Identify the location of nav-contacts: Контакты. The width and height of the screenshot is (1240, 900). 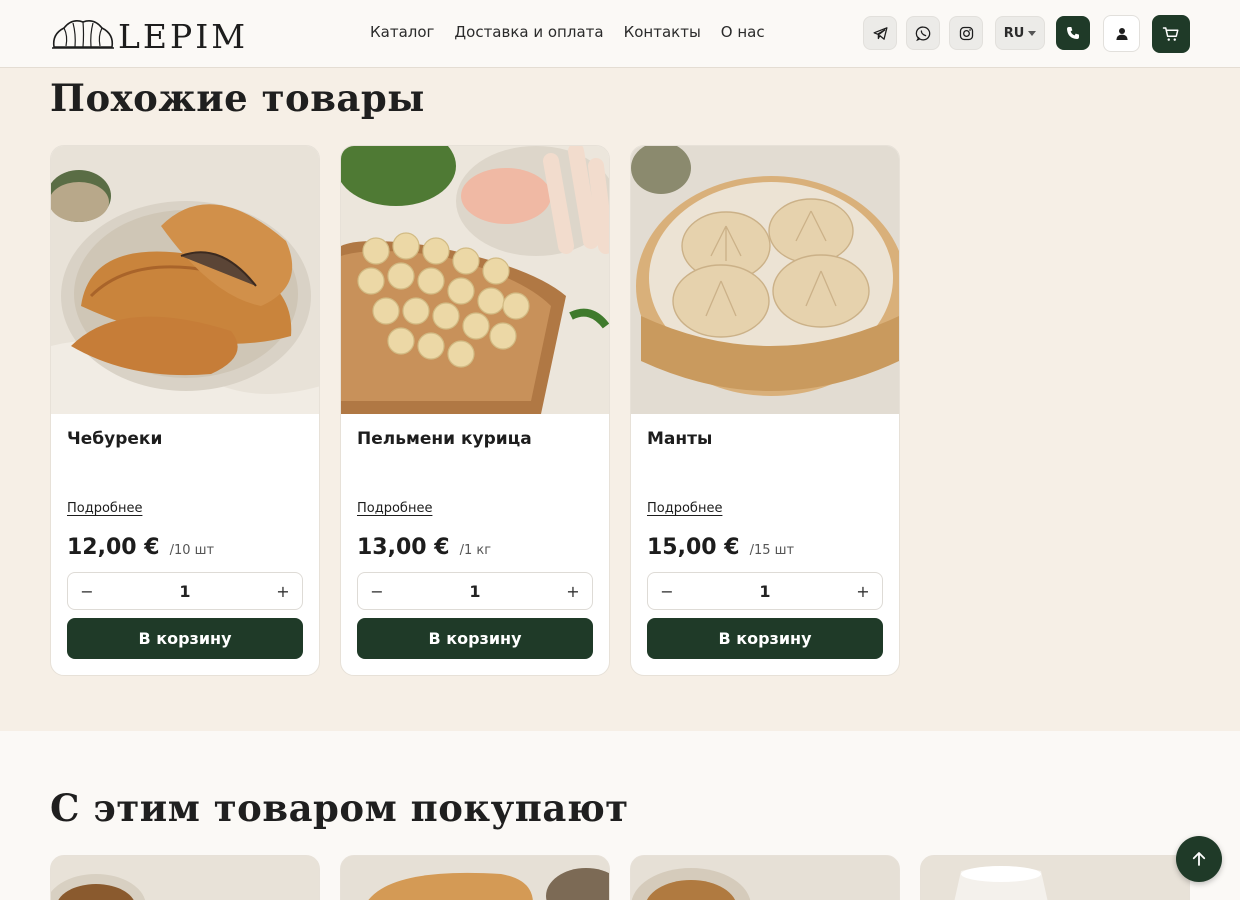
(662, 32).